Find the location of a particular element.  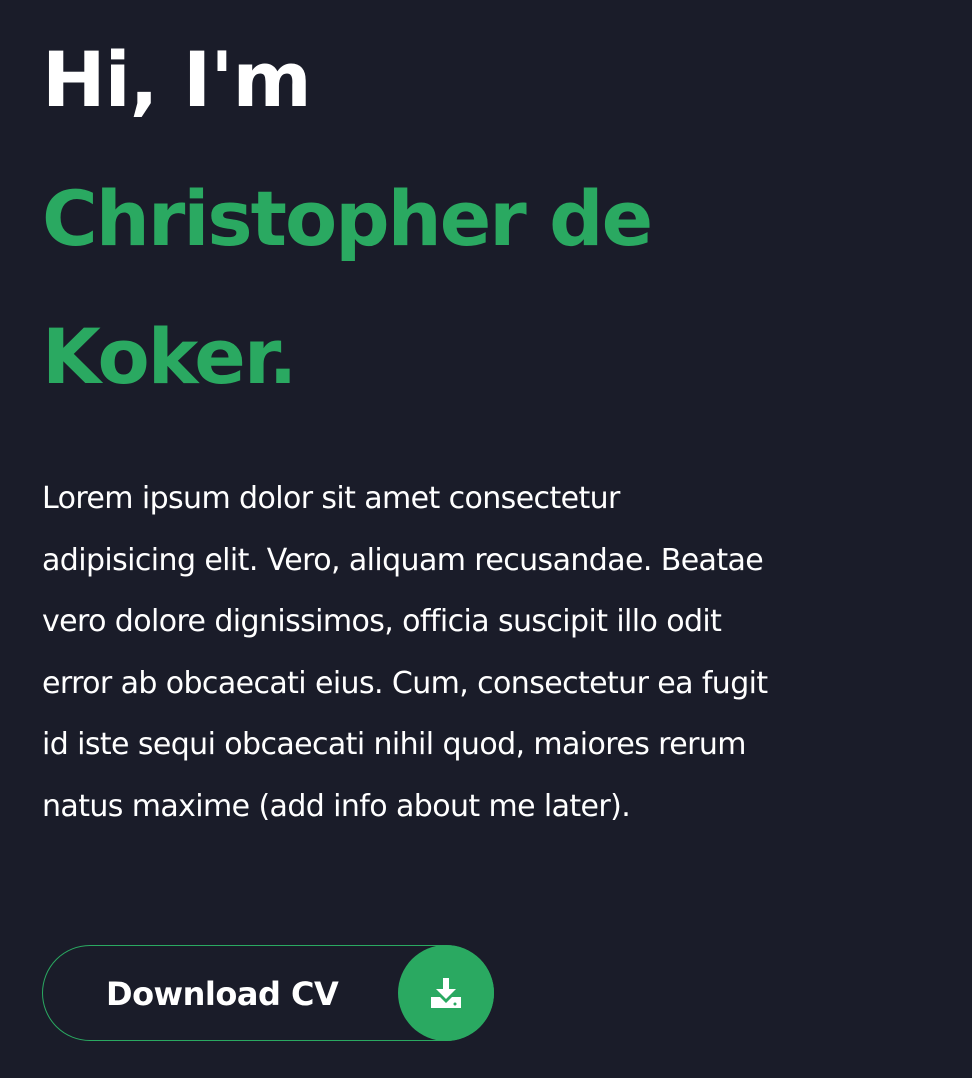

download-icon is located at coordinates (446, 993).